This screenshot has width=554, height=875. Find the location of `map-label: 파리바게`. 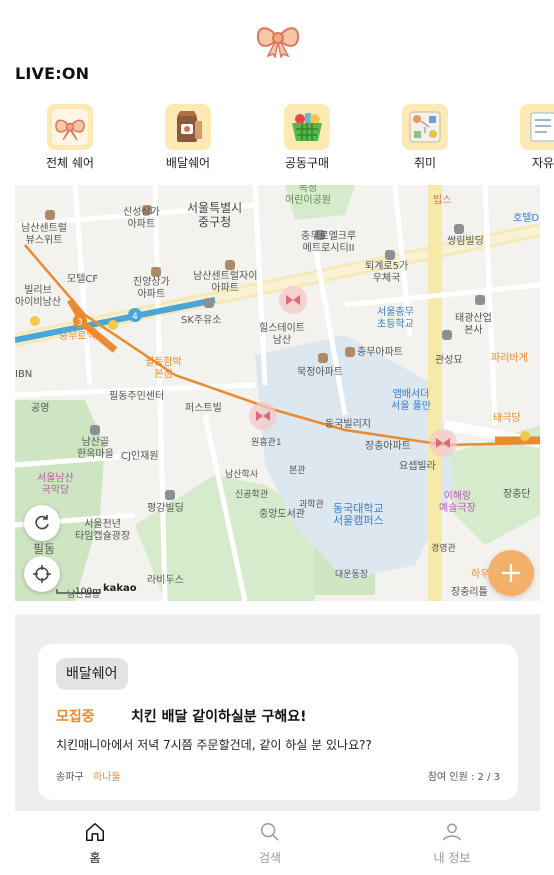

map-label: 파리바게 is located at coordinates (509, 358).